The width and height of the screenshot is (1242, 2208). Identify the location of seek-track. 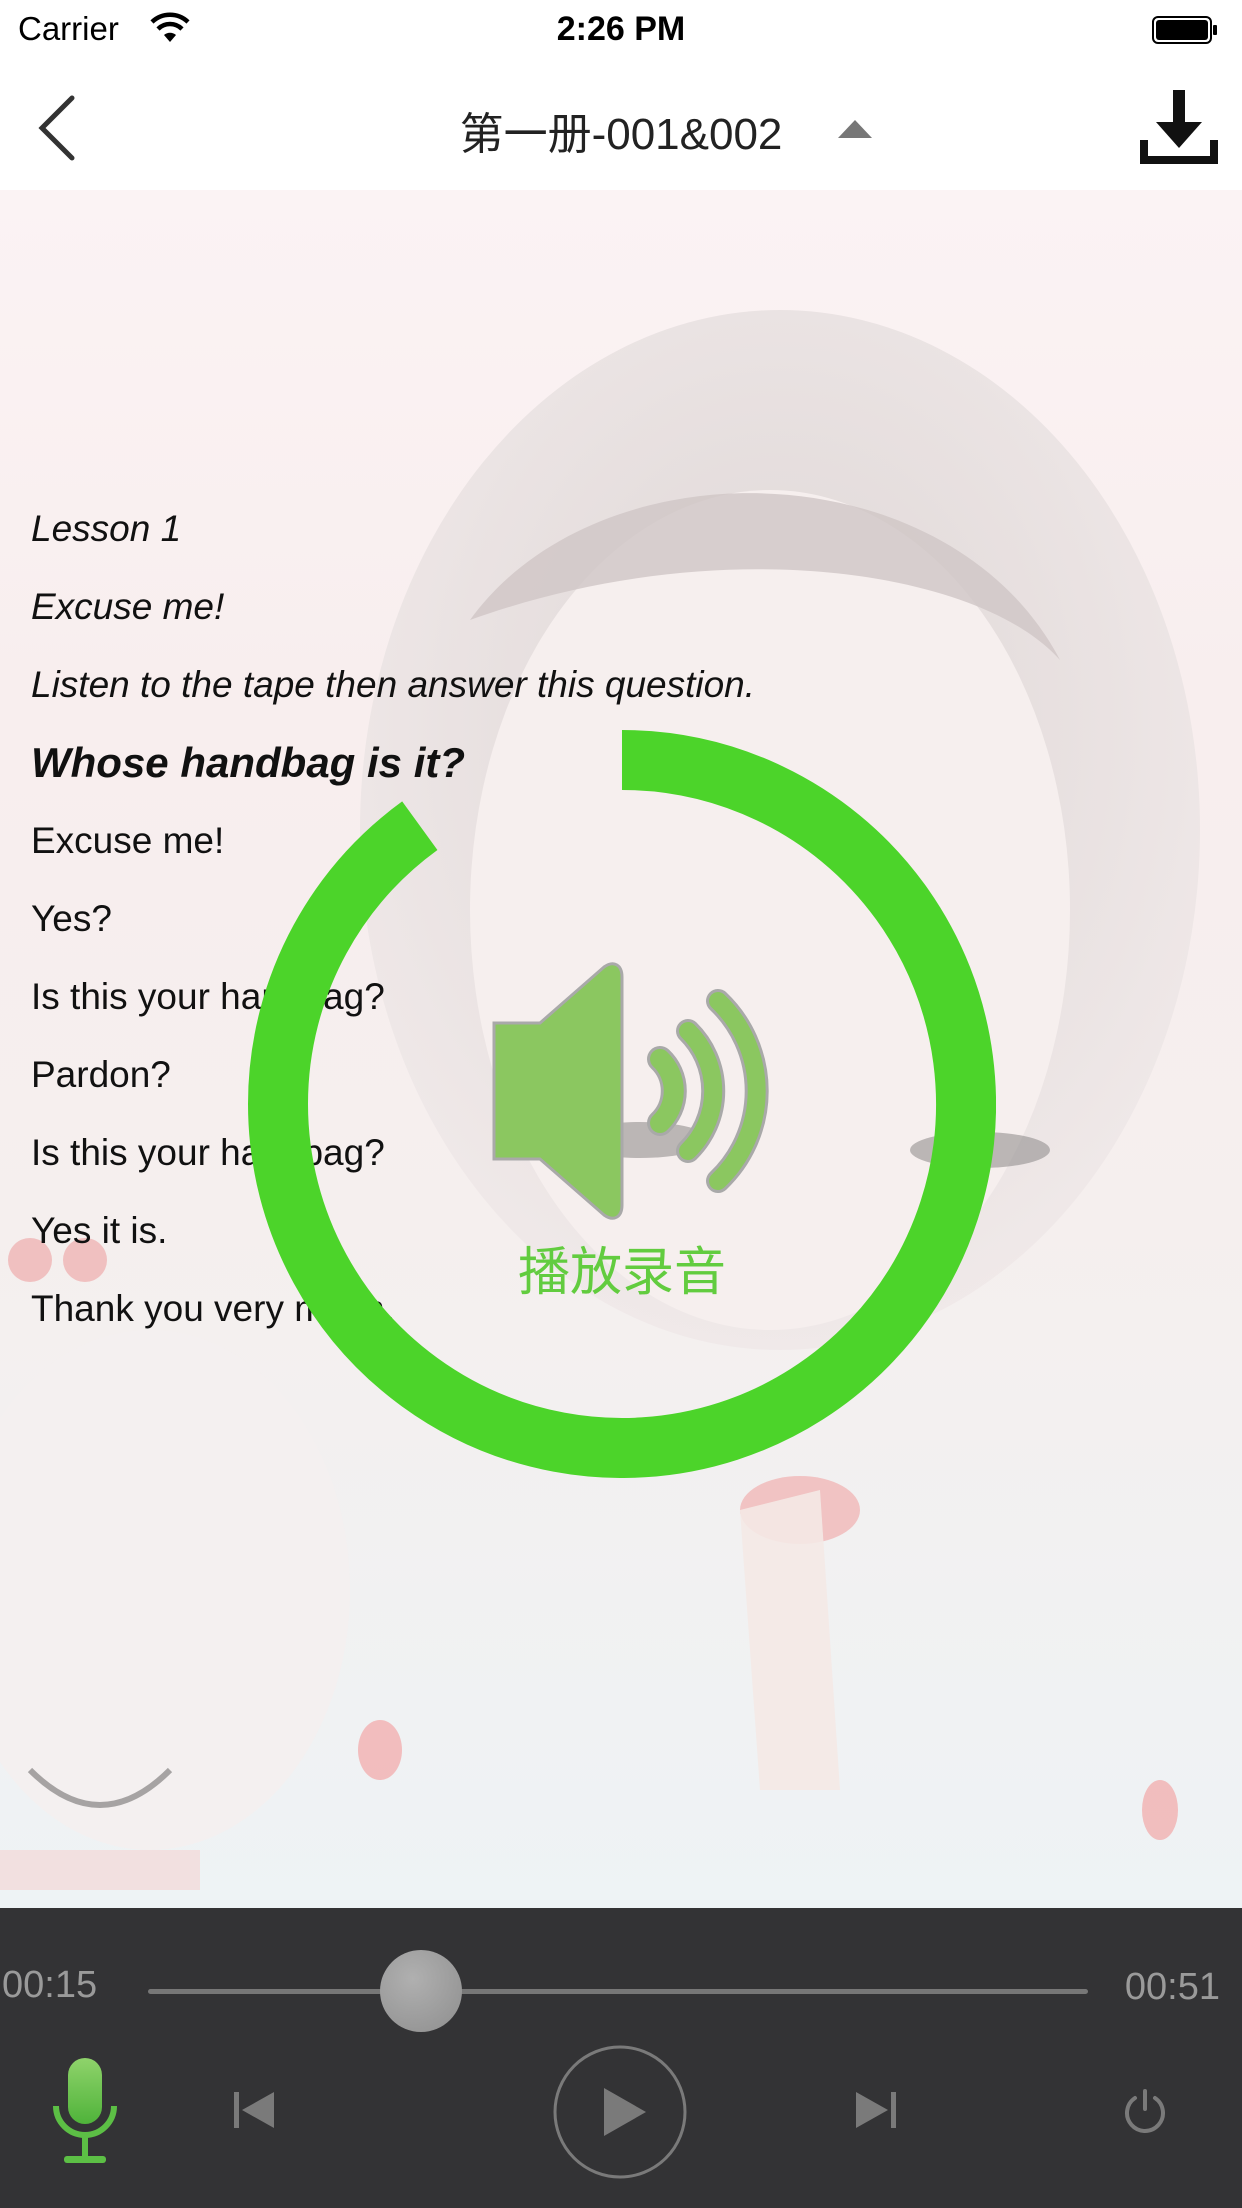
(618, 1991).